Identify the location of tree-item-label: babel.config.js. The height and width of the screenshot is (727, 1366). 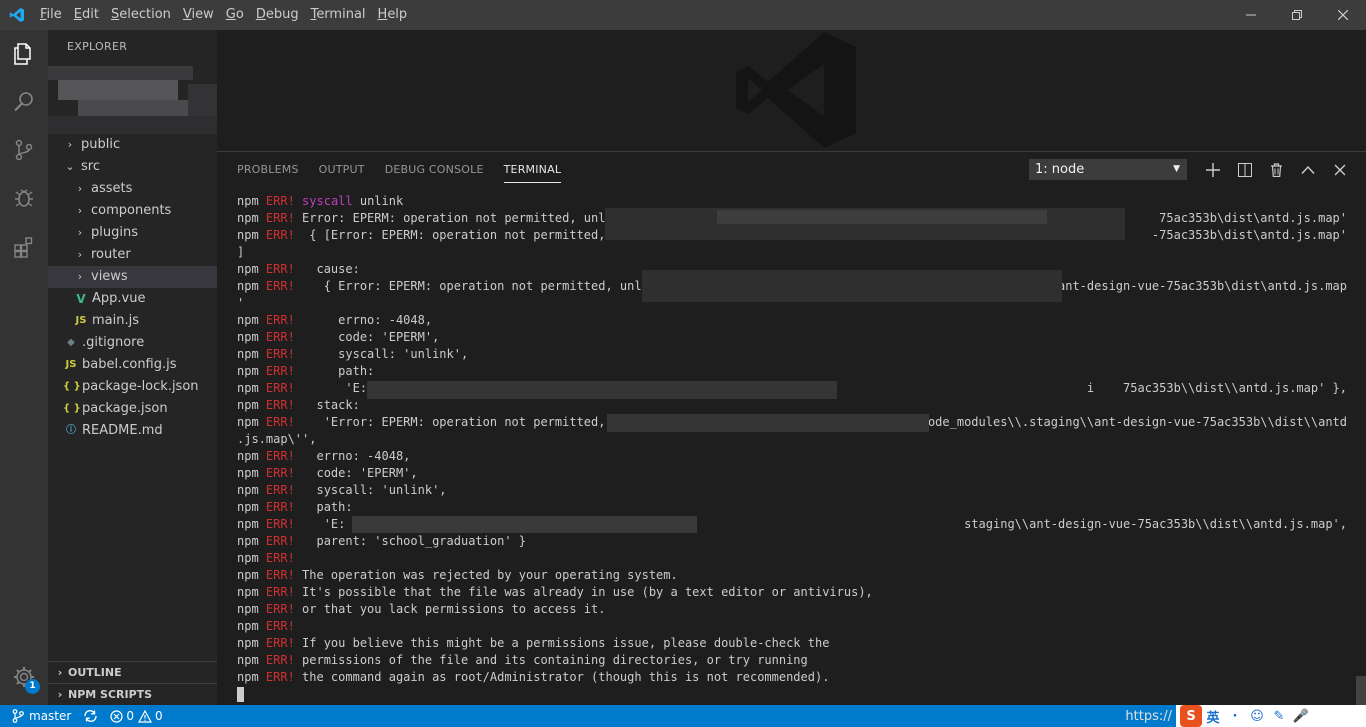
(129, 364).